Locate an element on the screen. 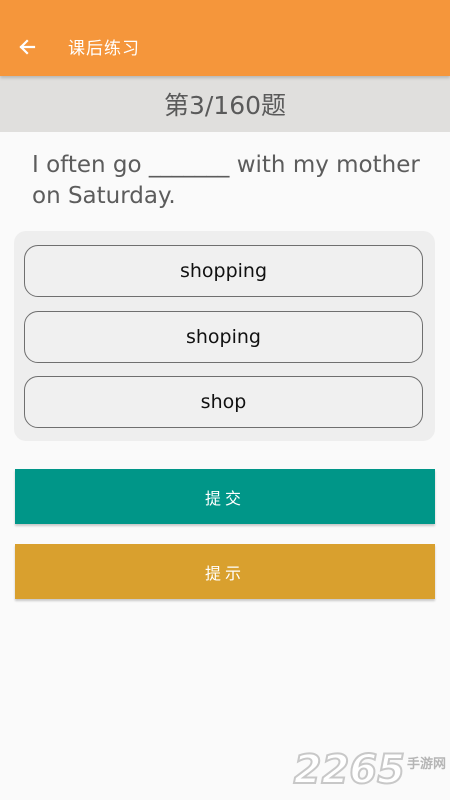 The image size is (450, 800). option-shoping: shoping is located at coordinates (223, 337).